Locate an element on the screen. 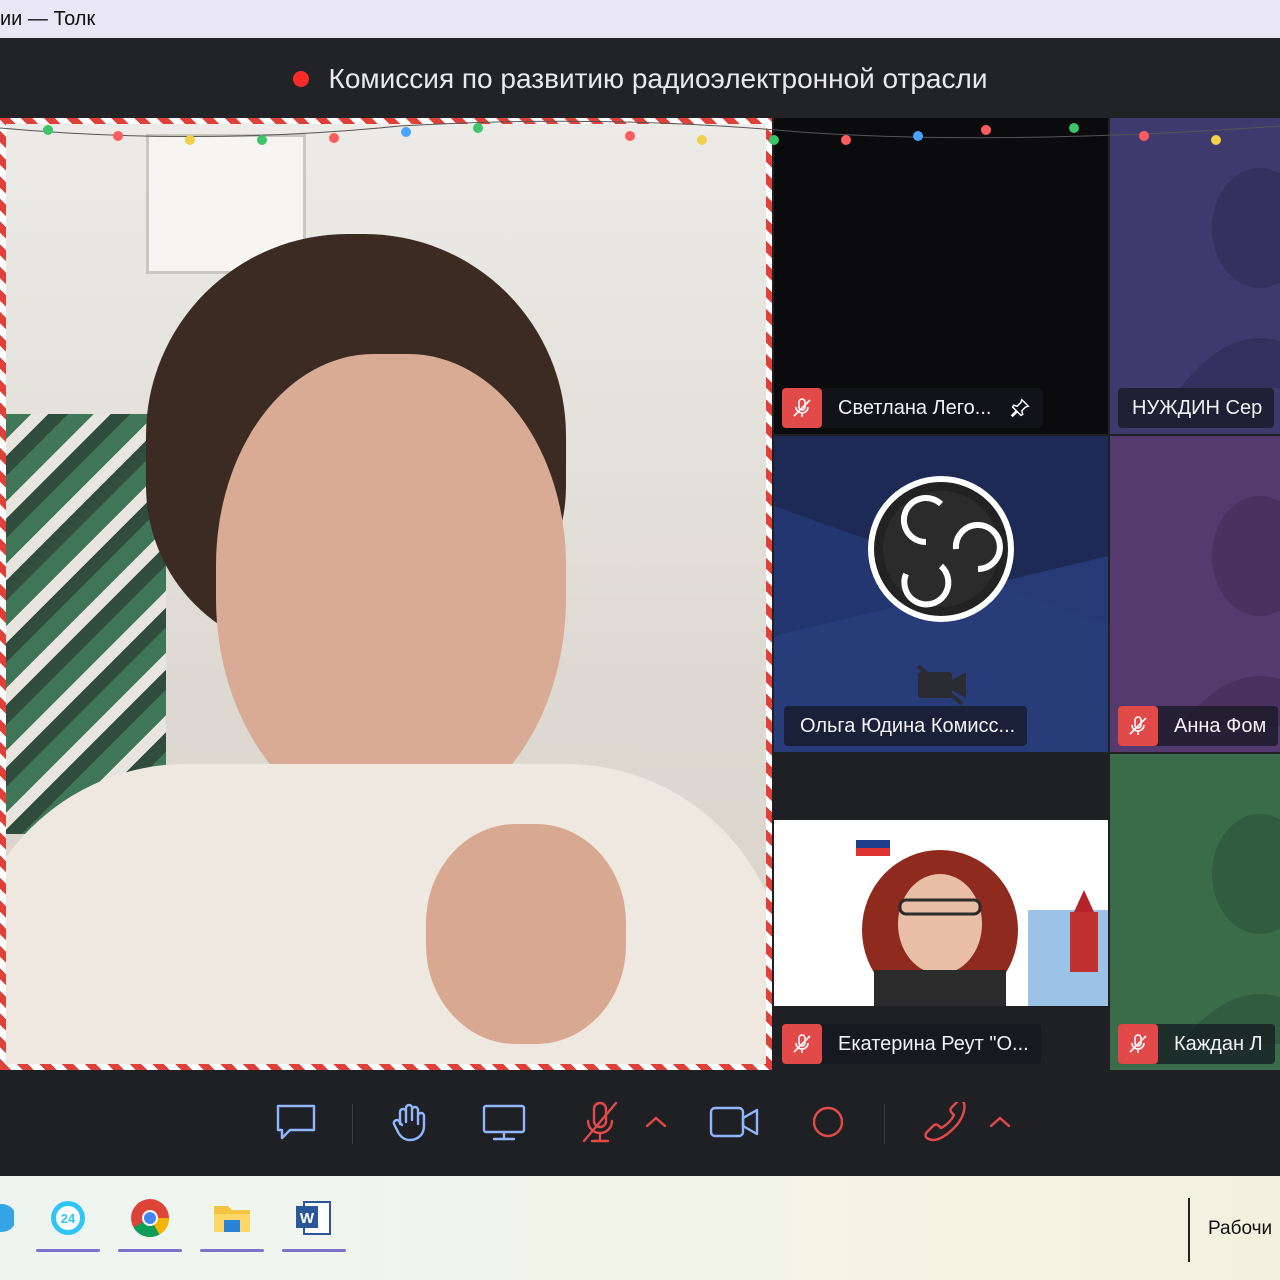  word-icon: W is located at coordinates (313, 1218).